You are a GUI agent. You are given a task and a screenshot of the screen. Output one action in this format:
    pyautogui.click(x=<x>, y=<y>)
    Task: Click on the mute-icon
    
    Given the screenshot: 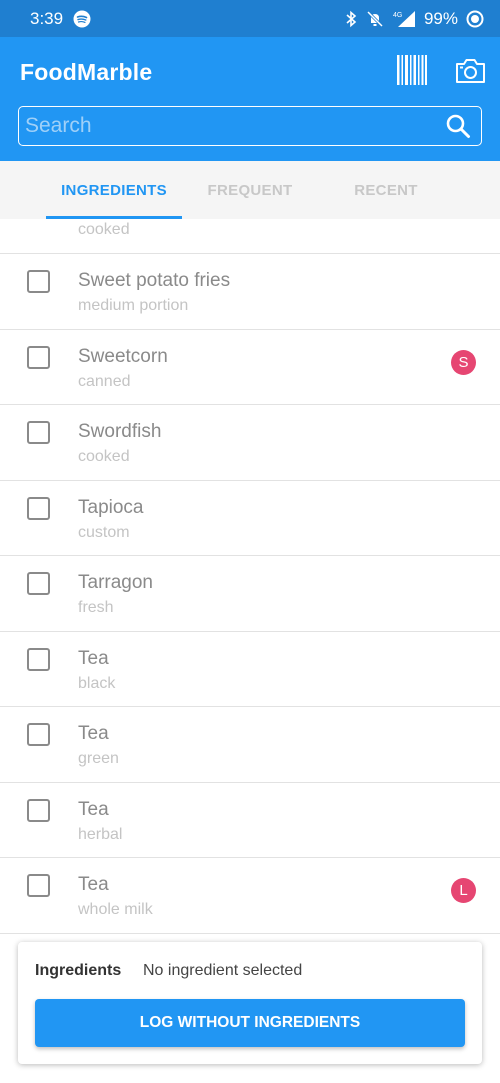 What is the action you would take?
    pyautogui.click(x=375, y=19)
    